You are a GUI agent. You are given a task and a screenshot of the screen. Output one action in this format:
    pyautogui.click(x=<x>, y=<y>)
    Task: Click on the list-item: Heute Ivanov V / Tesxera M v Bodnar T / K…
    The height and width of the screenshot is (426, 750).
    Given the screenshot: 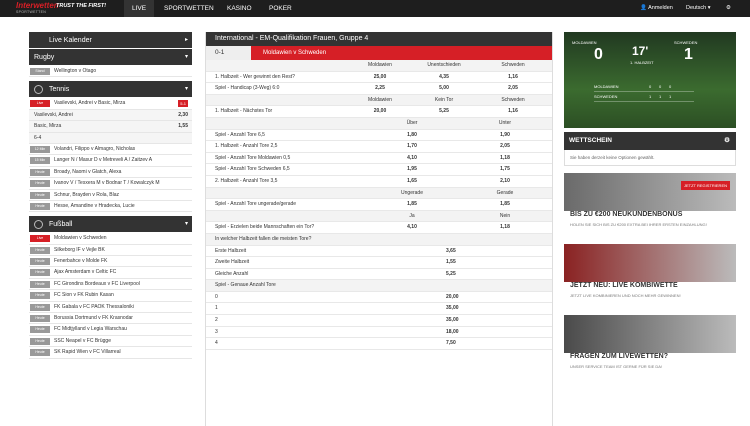 What is the action you would take?
    pyautogui.click(x=110, y=184)
    